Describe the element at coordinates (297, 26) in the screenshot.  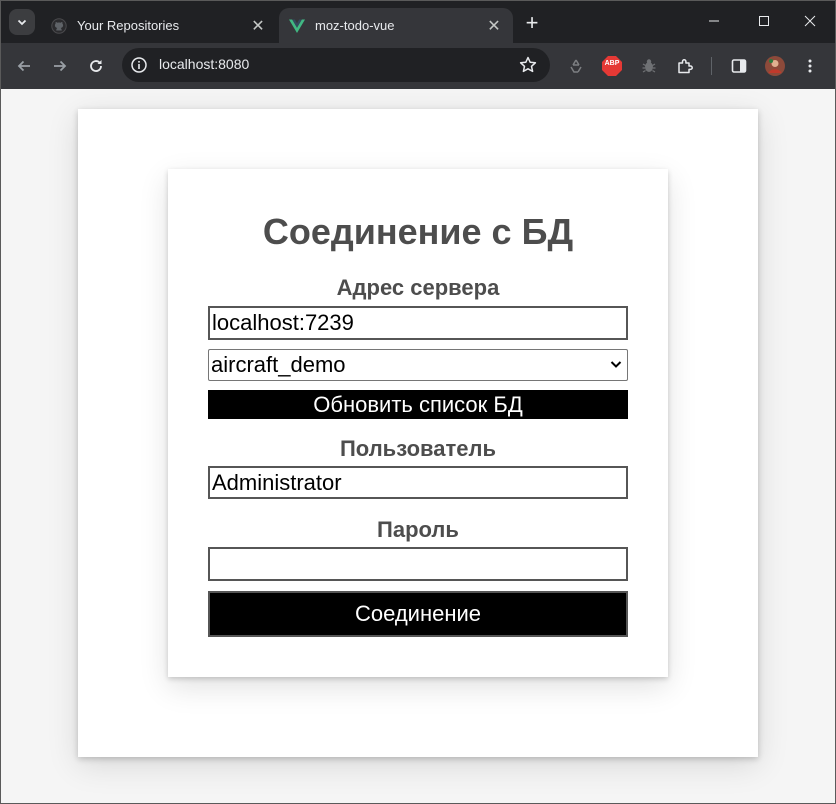
I see `vue-logo-icon` at that location.